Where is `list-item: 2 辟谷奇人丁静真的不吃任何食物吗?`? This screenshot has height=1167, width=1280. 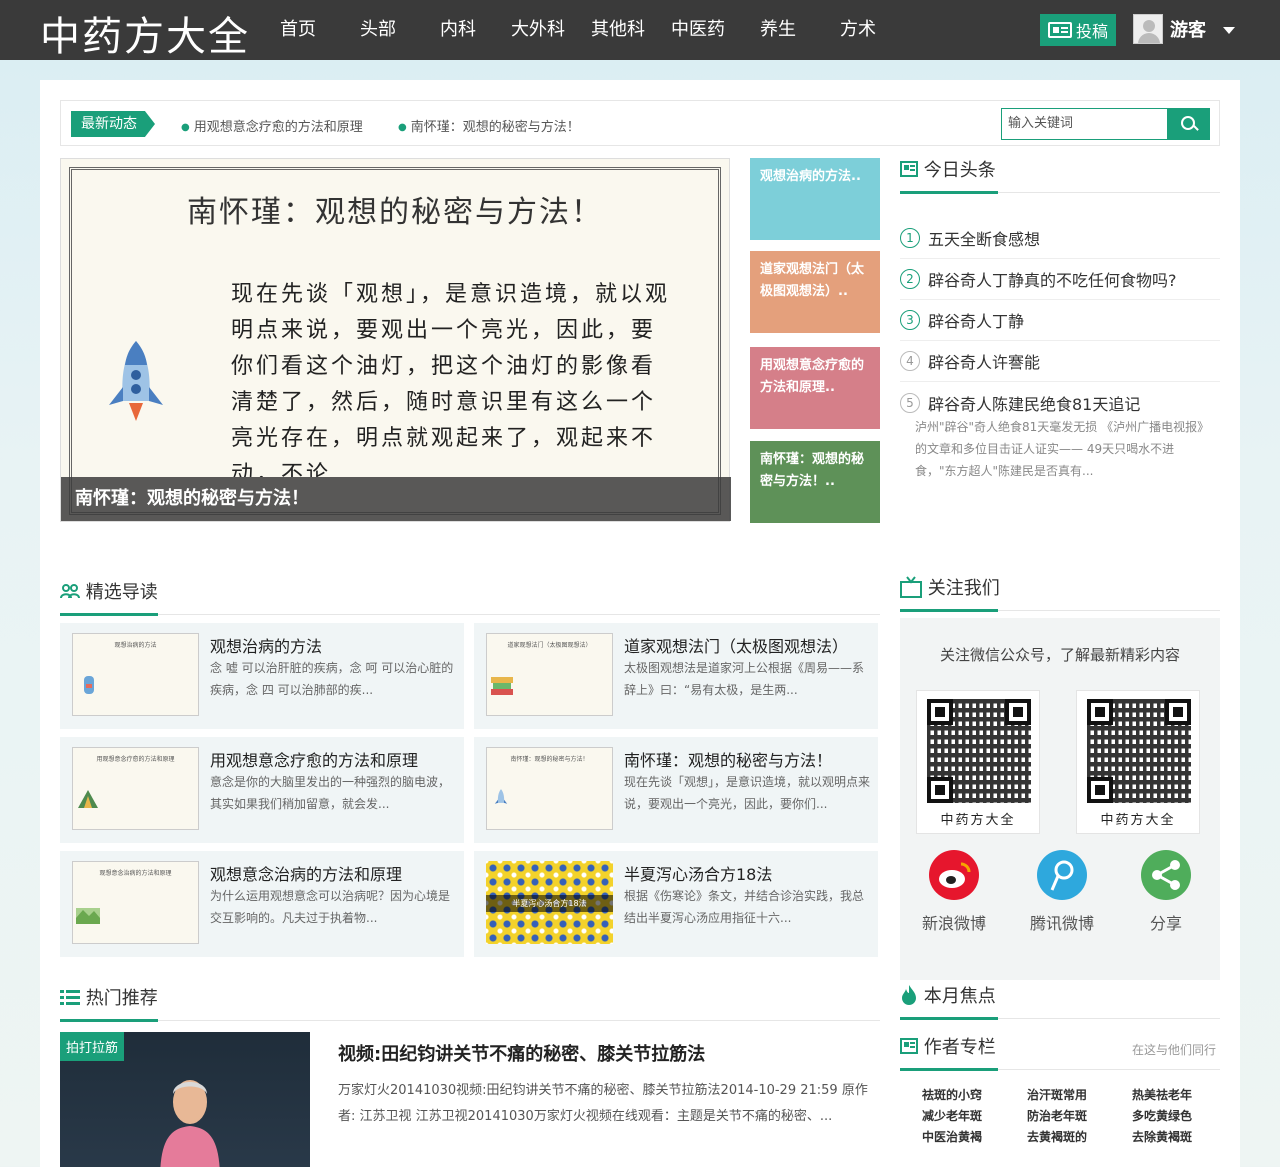
list-item: 2 辟谷奇人丁静真的不吃任何食物吗? is located at coordinates (1060, 279).